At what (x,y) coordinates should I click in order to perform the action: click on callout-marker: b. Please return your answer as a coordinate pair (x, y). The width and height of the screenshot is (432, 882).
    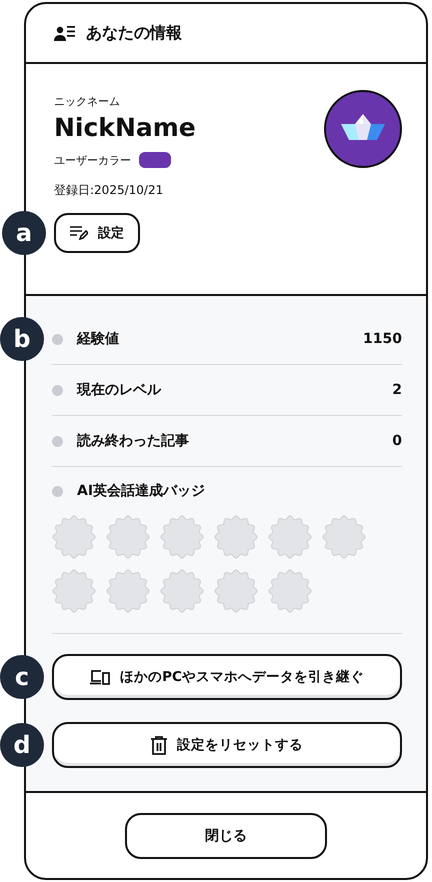
    Looking at the image, I should click on (22, 339).